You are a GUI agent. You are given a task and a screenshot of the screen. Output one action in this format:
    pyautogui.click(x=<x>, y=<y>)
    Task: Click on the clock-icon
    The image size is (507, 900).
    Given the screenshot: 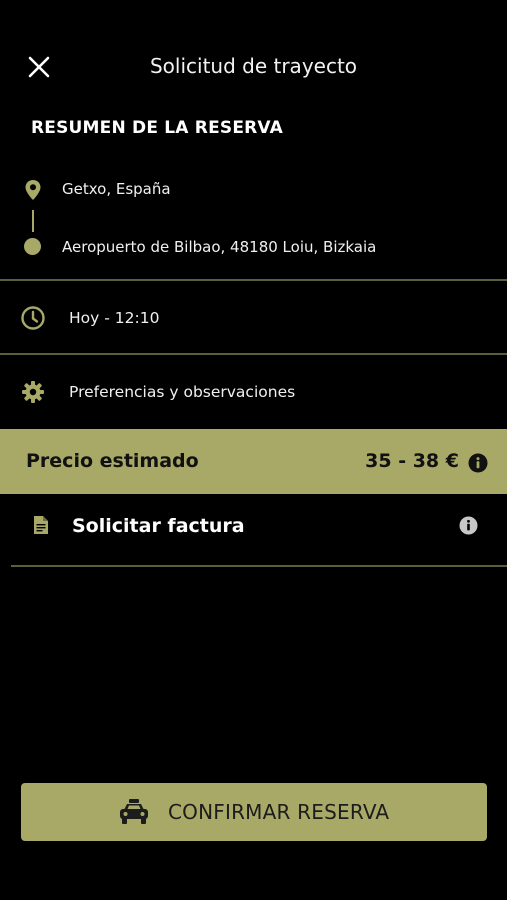 What is the action you would take?
    pyautogui.click(x=33, y=318)
    